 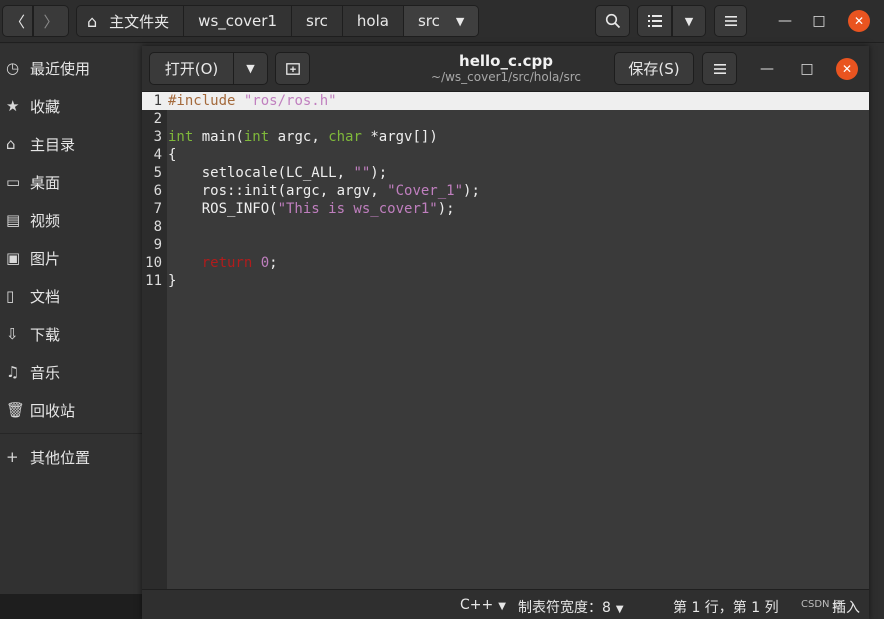 I want to click on code-line: int main(int argc, char *argv[]), so click(x=303, y=137).